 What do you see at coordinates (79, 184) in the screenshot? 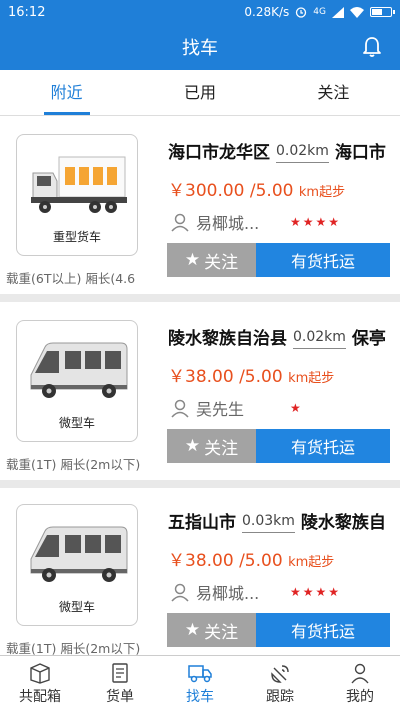
I see `heavy-truck-icon` at bounding box center [79, 184].